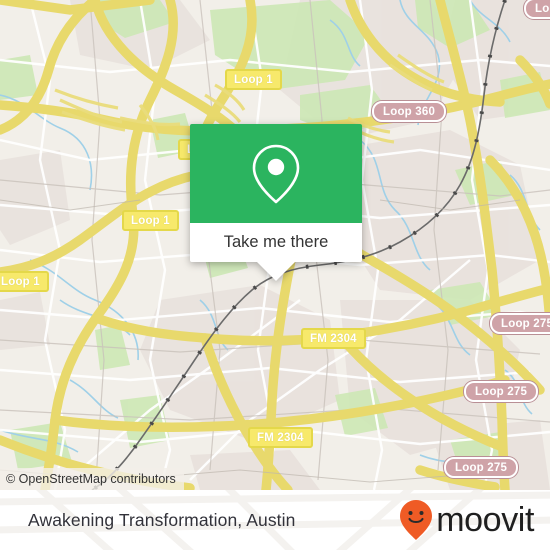 This screenshot has width=550, height=550. I want to click on take-me-there-button: Take me there, so click(276, 242).